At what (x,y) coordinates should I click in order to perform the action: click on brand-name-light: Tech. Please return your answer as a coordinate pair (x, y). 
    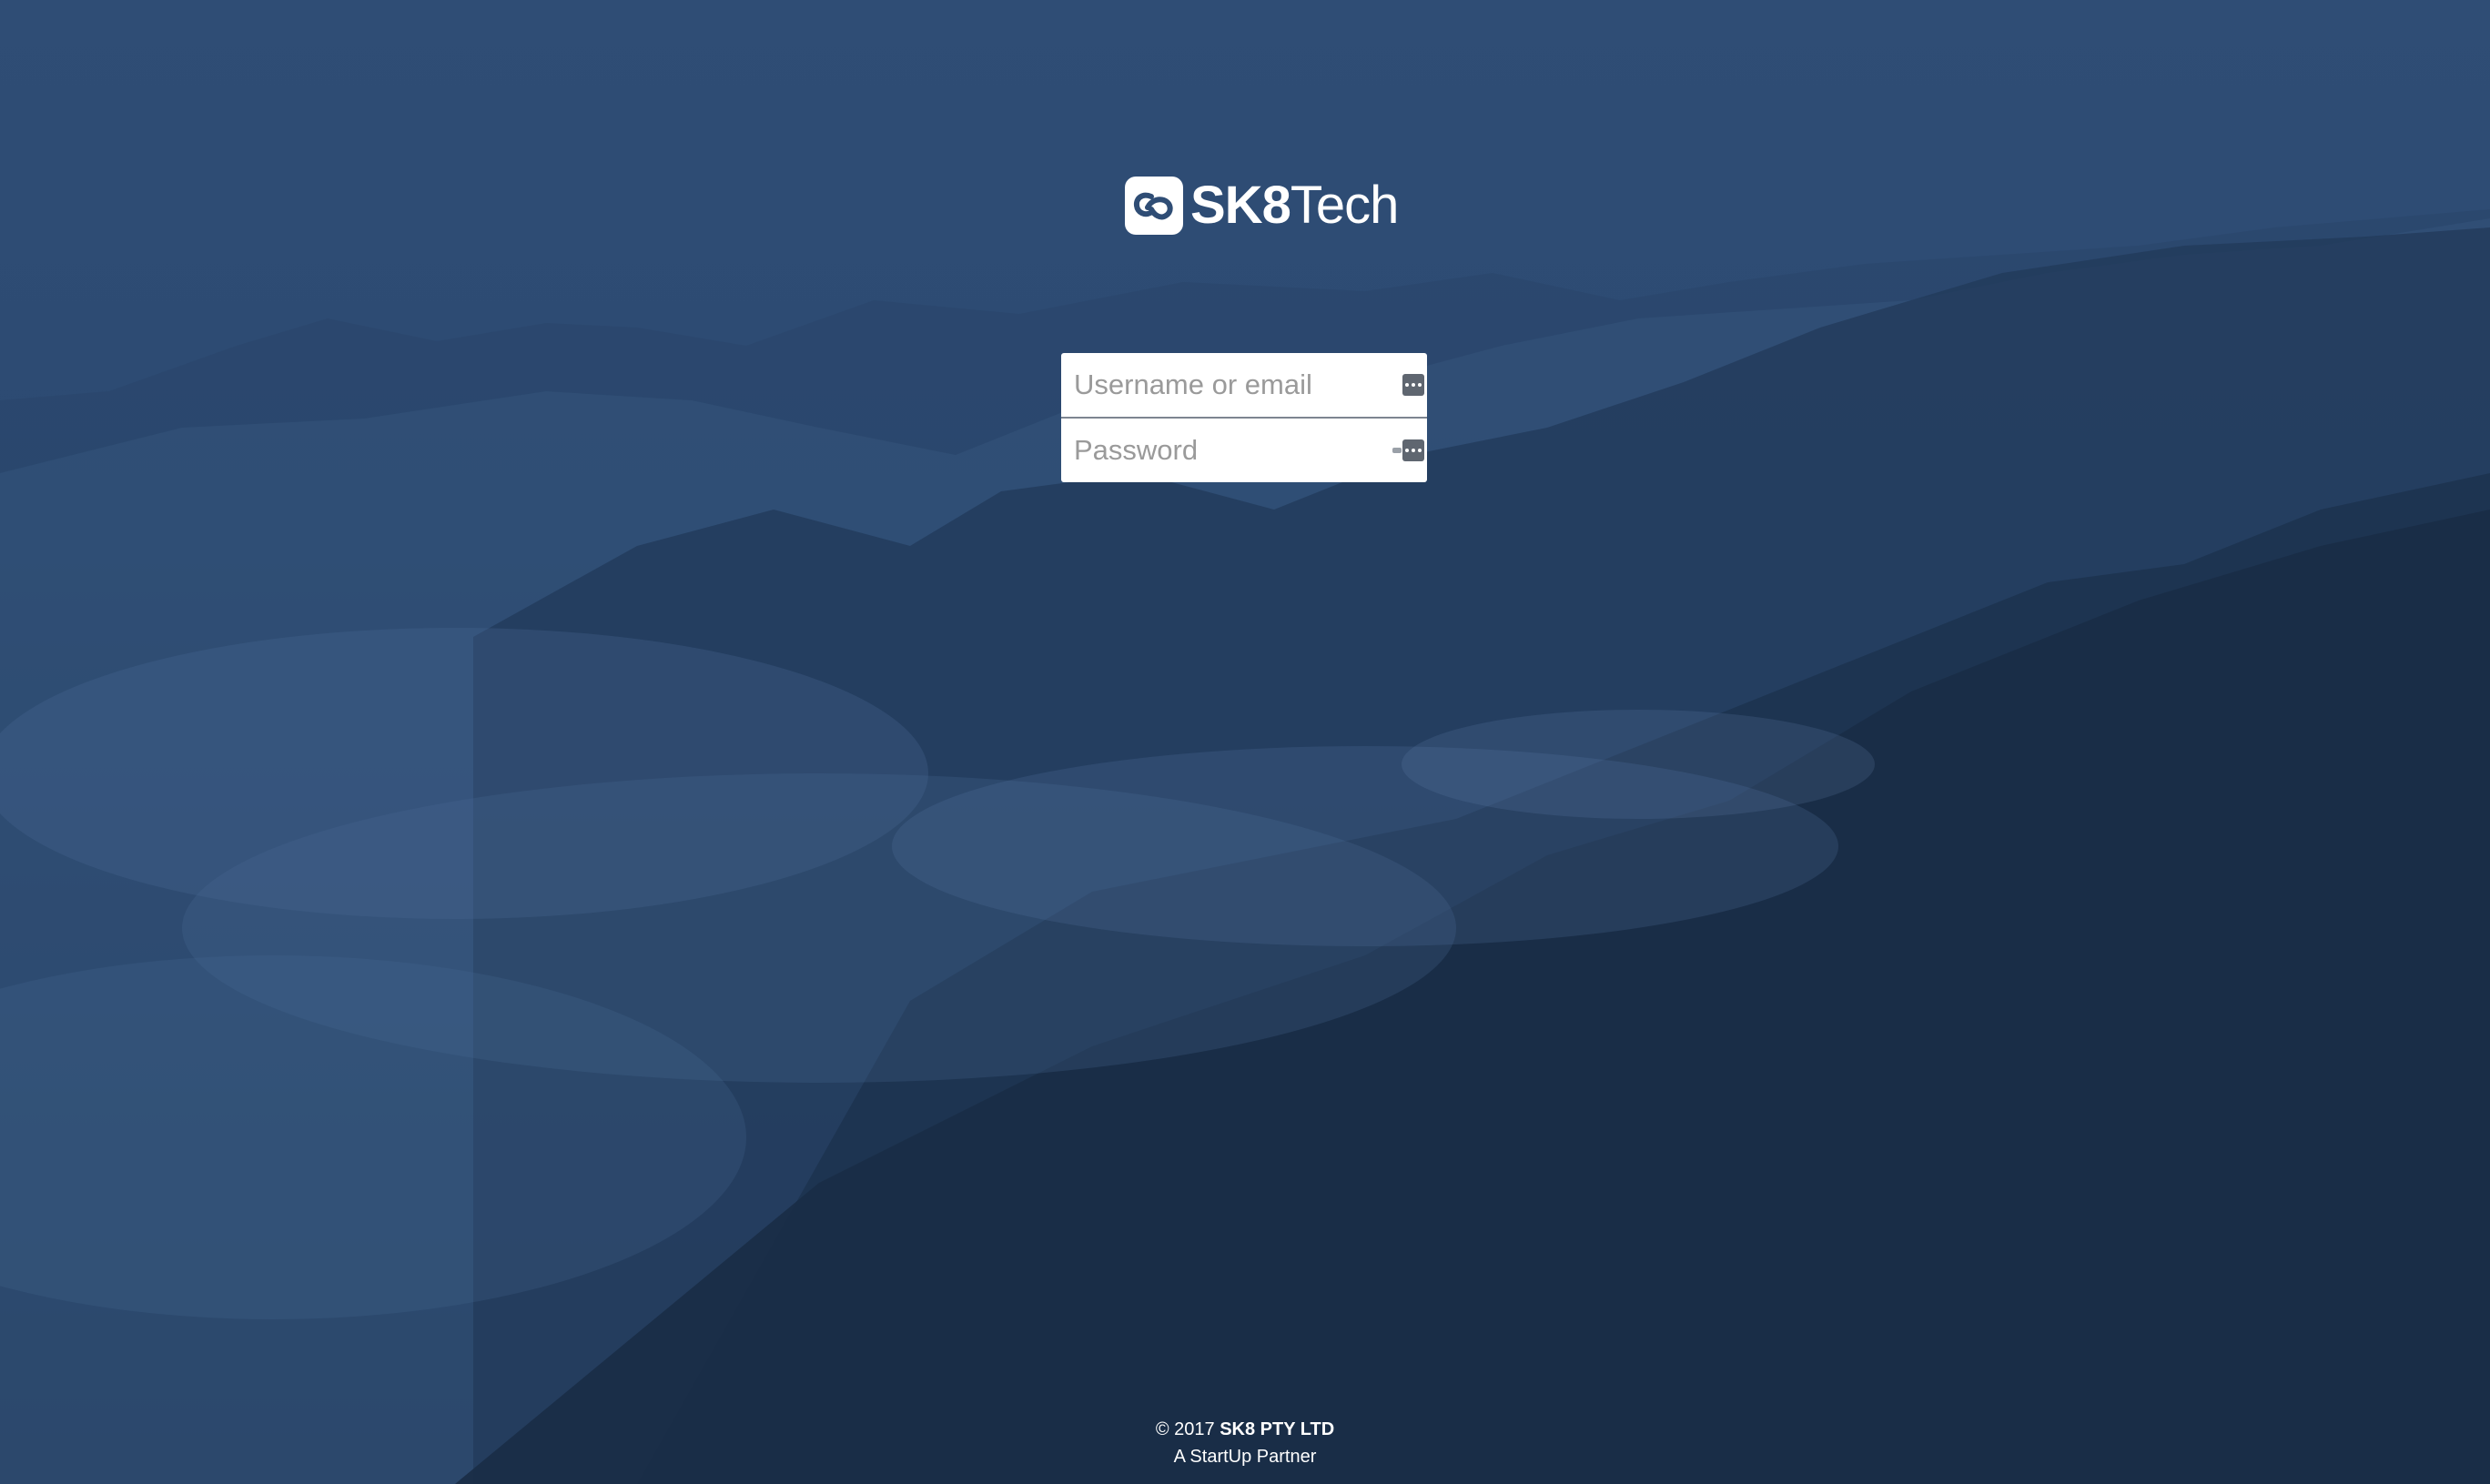
    Looking at the image, I should click on (1345, 205).